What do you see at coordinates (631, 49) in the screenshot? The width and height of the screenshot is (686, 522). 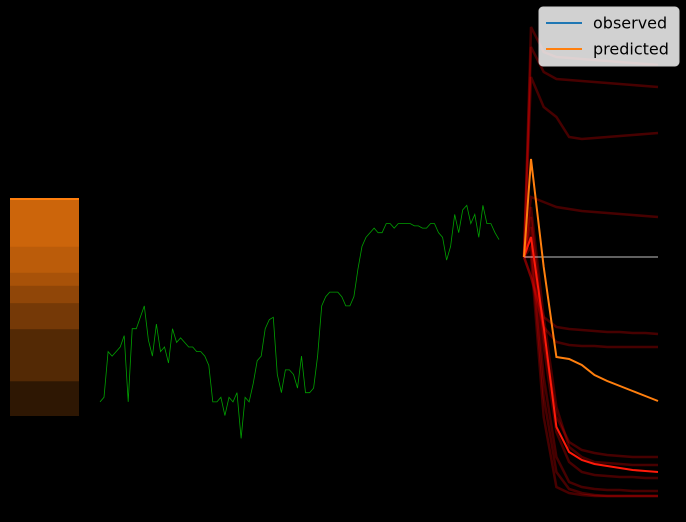 I see `legend-label-predicted: predicted` at bounding box center [631, 49].